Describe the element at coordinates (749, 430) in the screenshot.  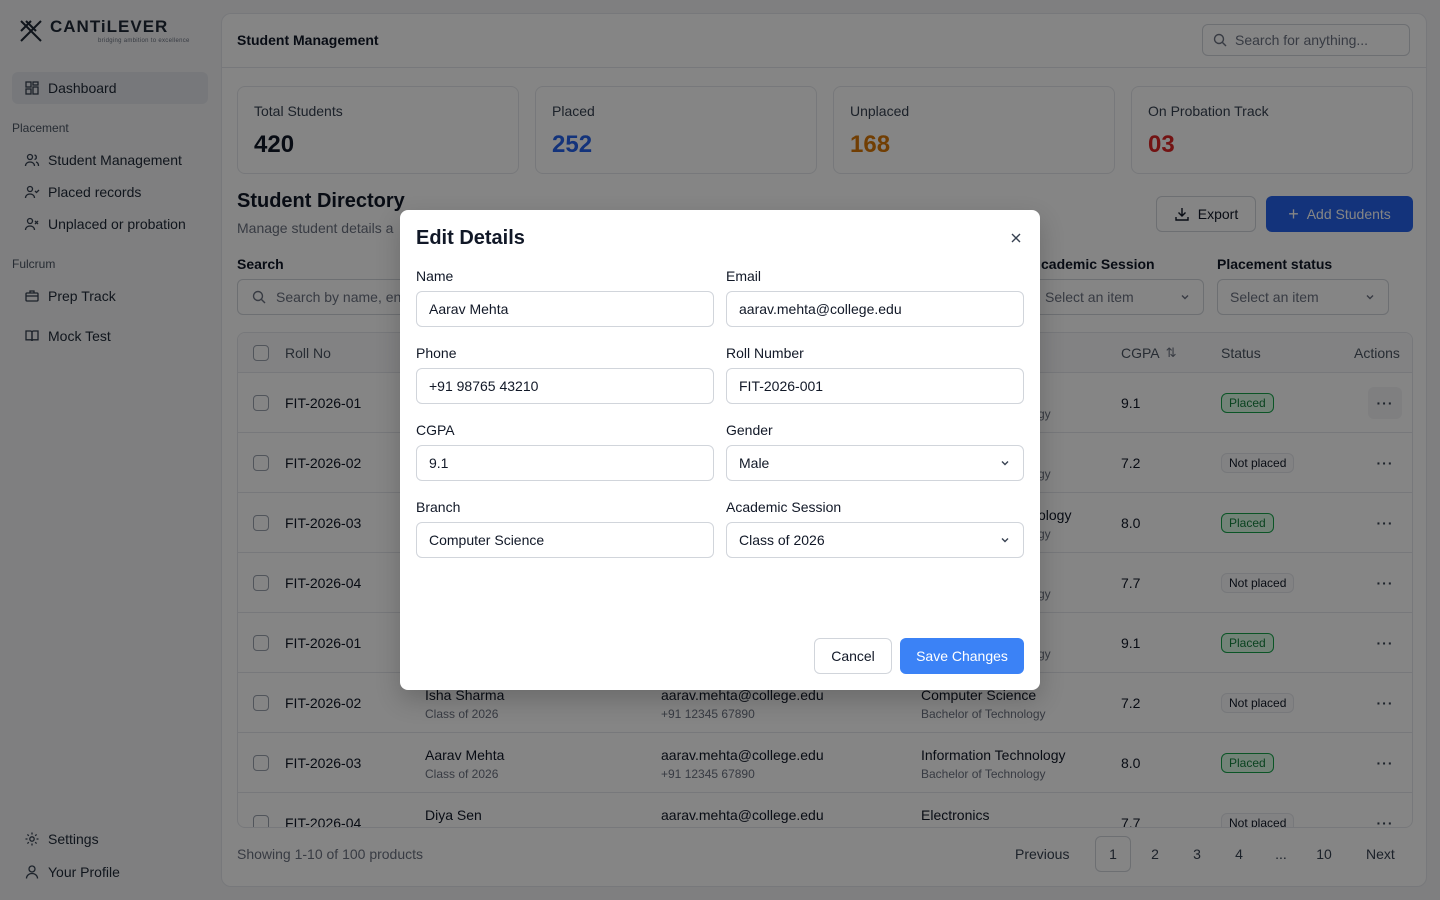
I see `gender-label: Gender` at that location.